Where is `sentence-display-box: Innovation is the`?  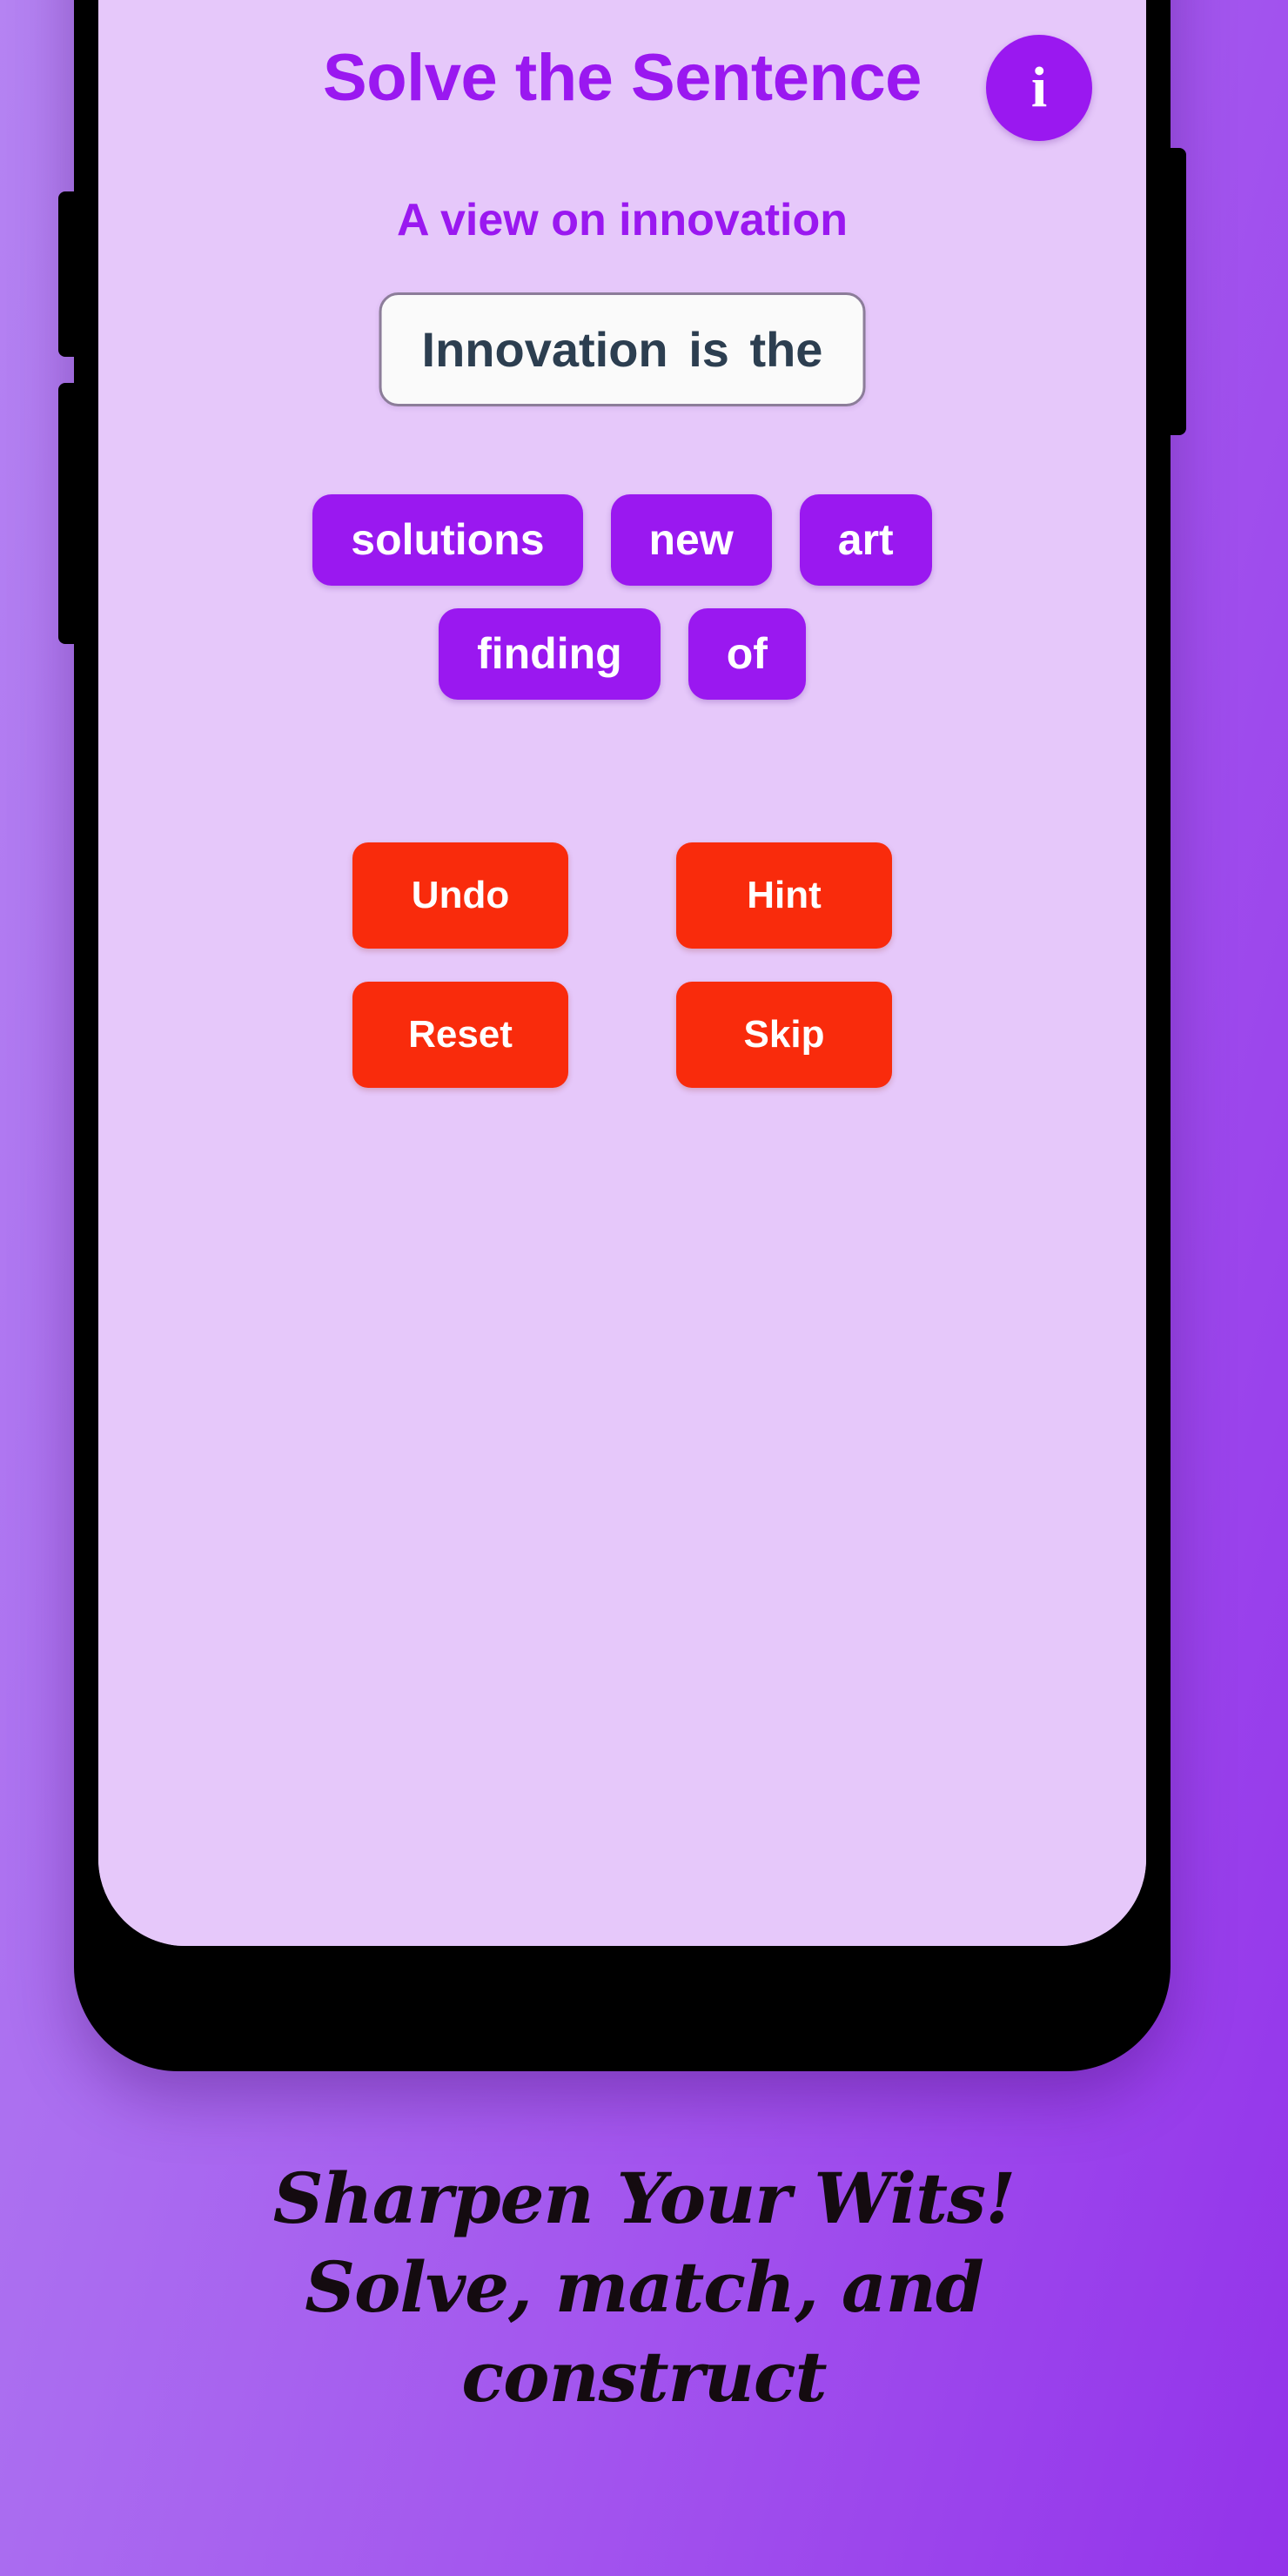 sentence-display-box: Innovation is the is located at coordinates (622, 349).